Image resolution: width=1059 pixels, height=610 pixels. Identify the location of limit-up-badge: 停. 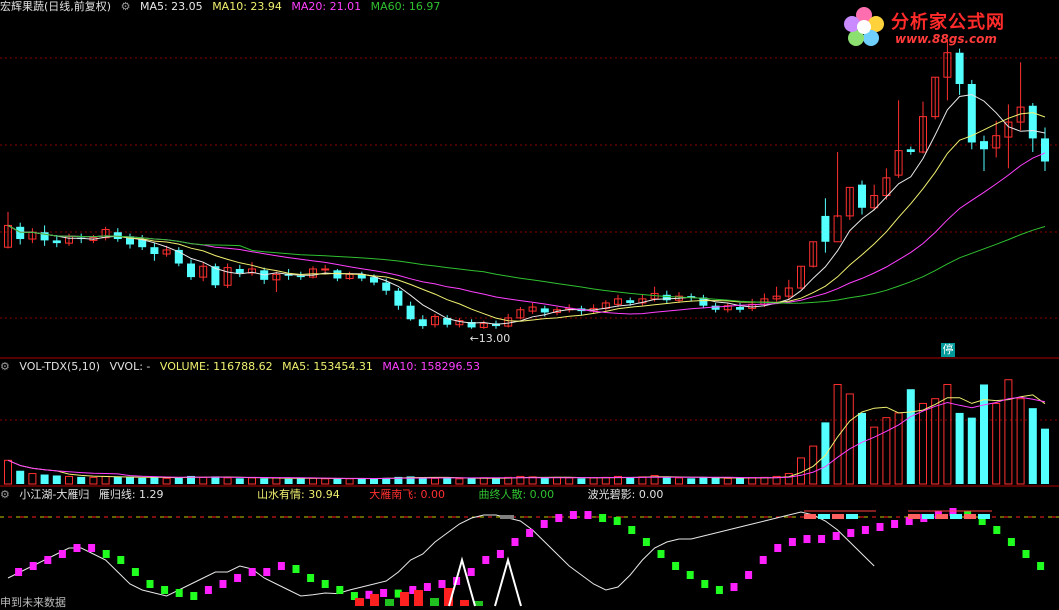
(948, 350).